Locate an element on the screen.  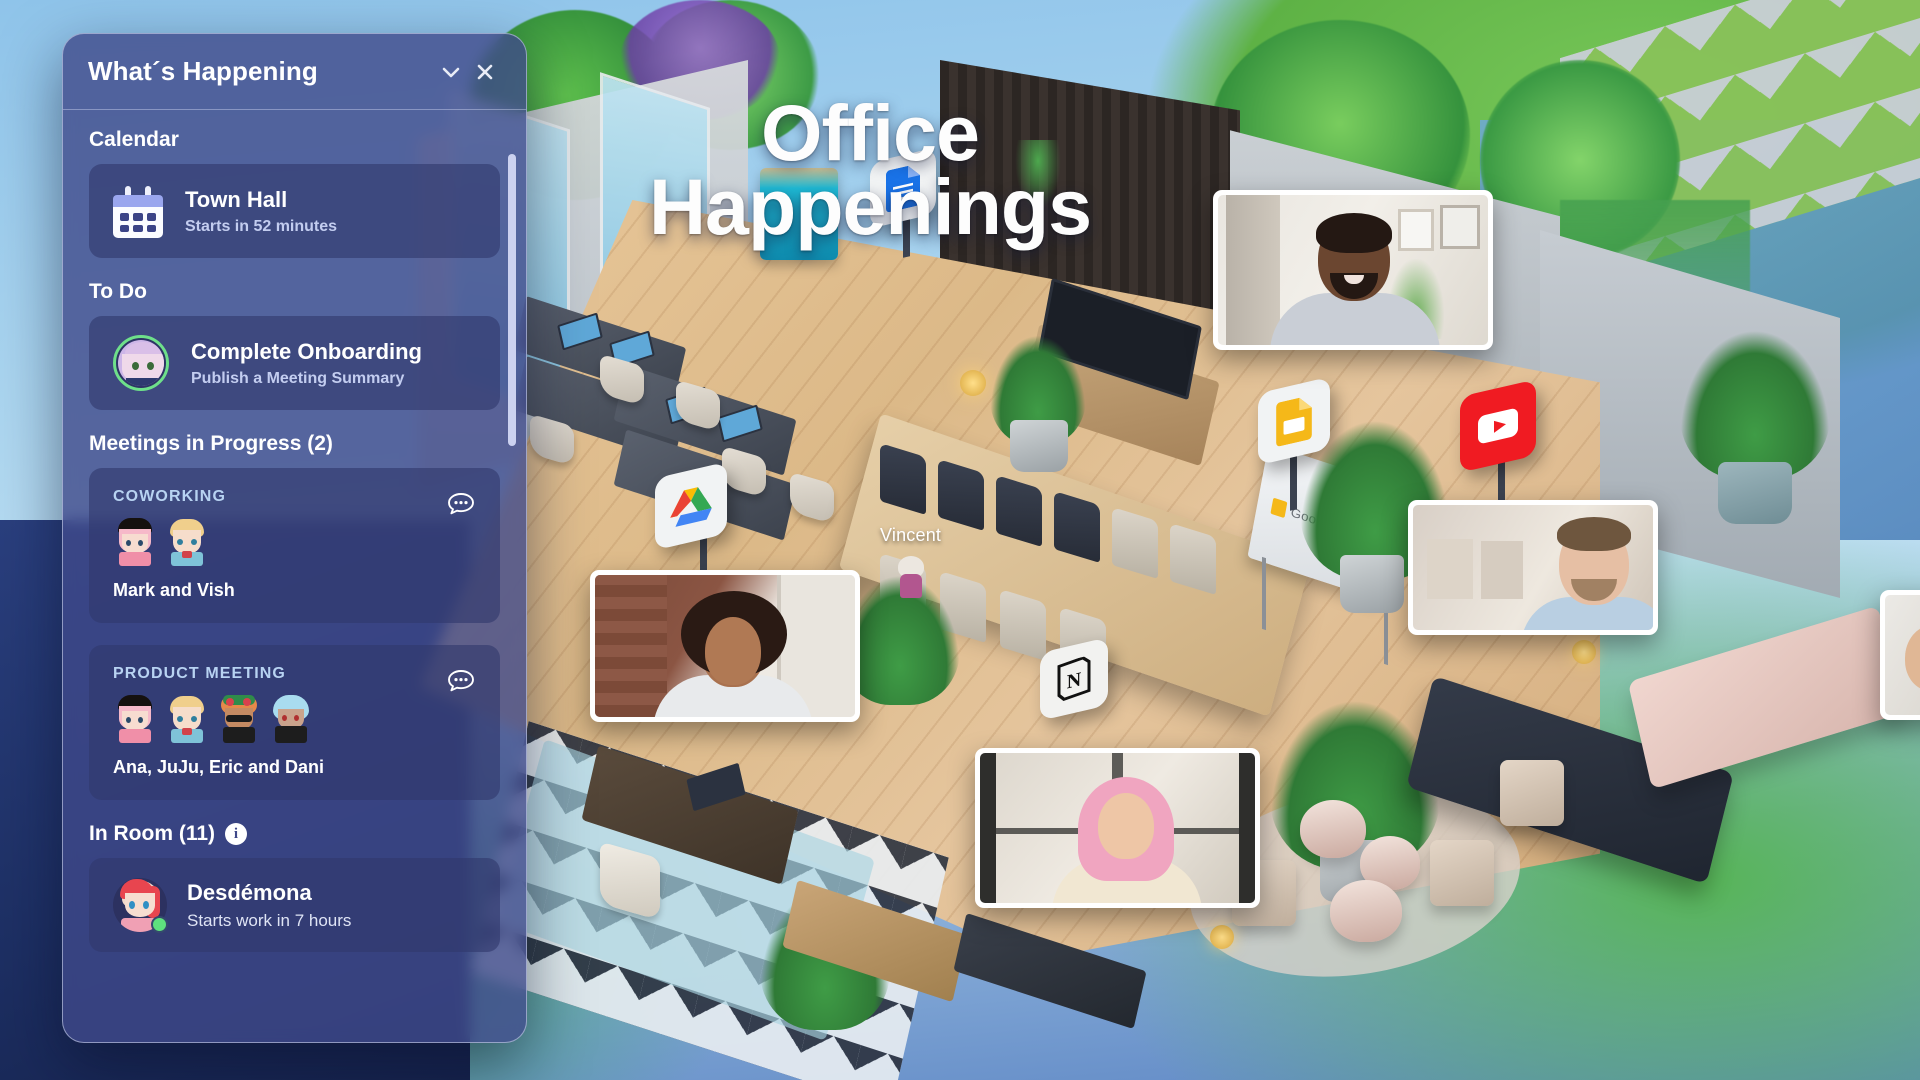
in-room-person-card: Desdémona Starts work in 7 hours is located at coordinates (294, 905).